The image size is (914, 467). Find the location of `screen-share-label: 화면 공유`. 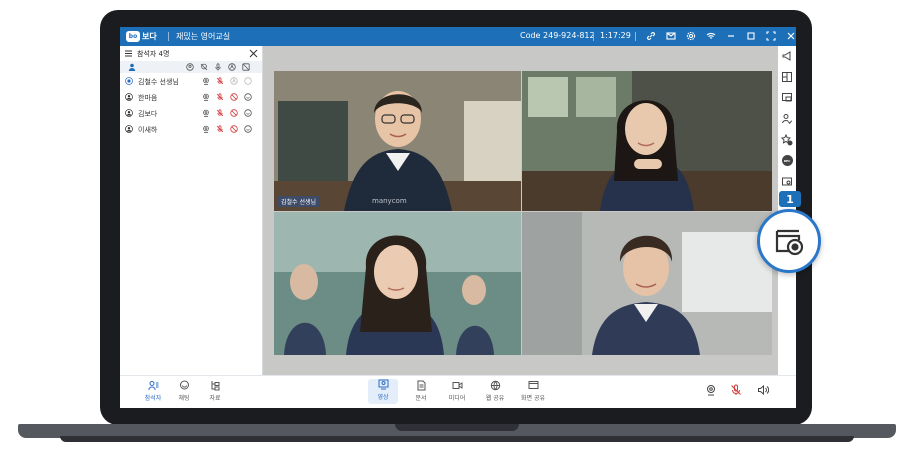

screen-share-label: 화면 공유 is located at coordinates (533, 398).